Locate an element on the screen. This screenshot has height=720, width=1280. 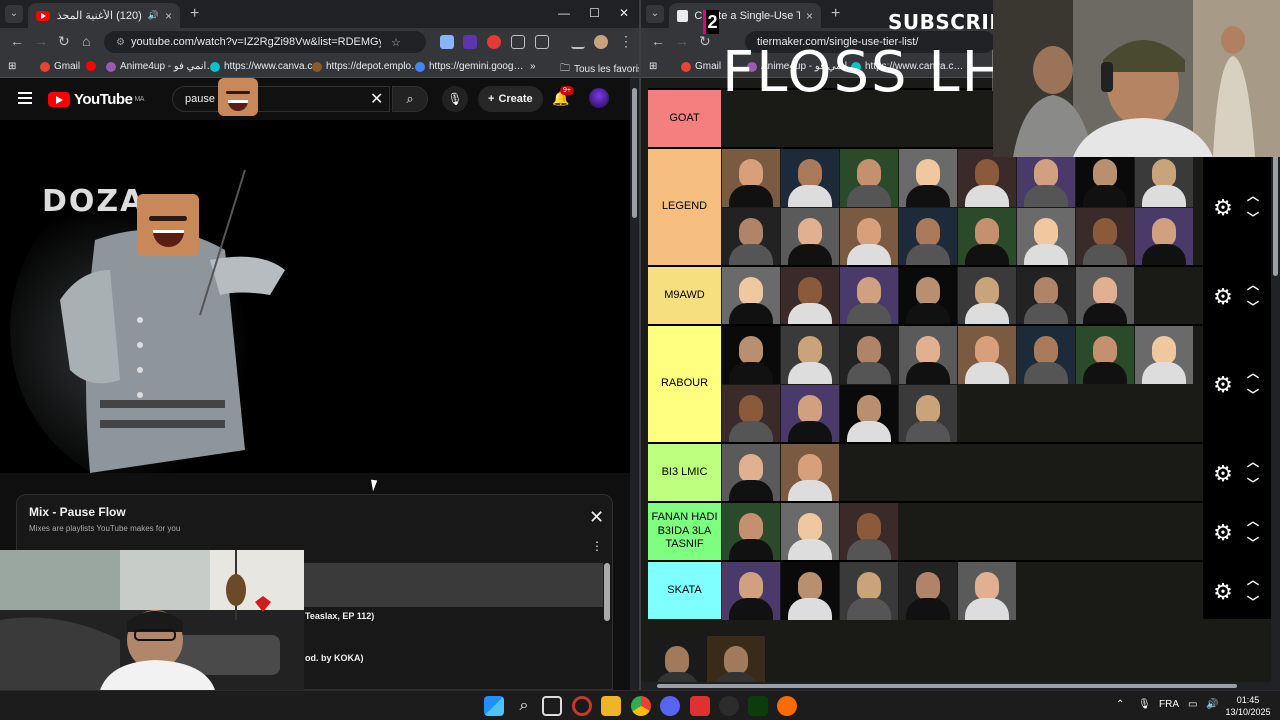
tray-chevron-icon: ⌃ is located at coordinates (1120, 704).